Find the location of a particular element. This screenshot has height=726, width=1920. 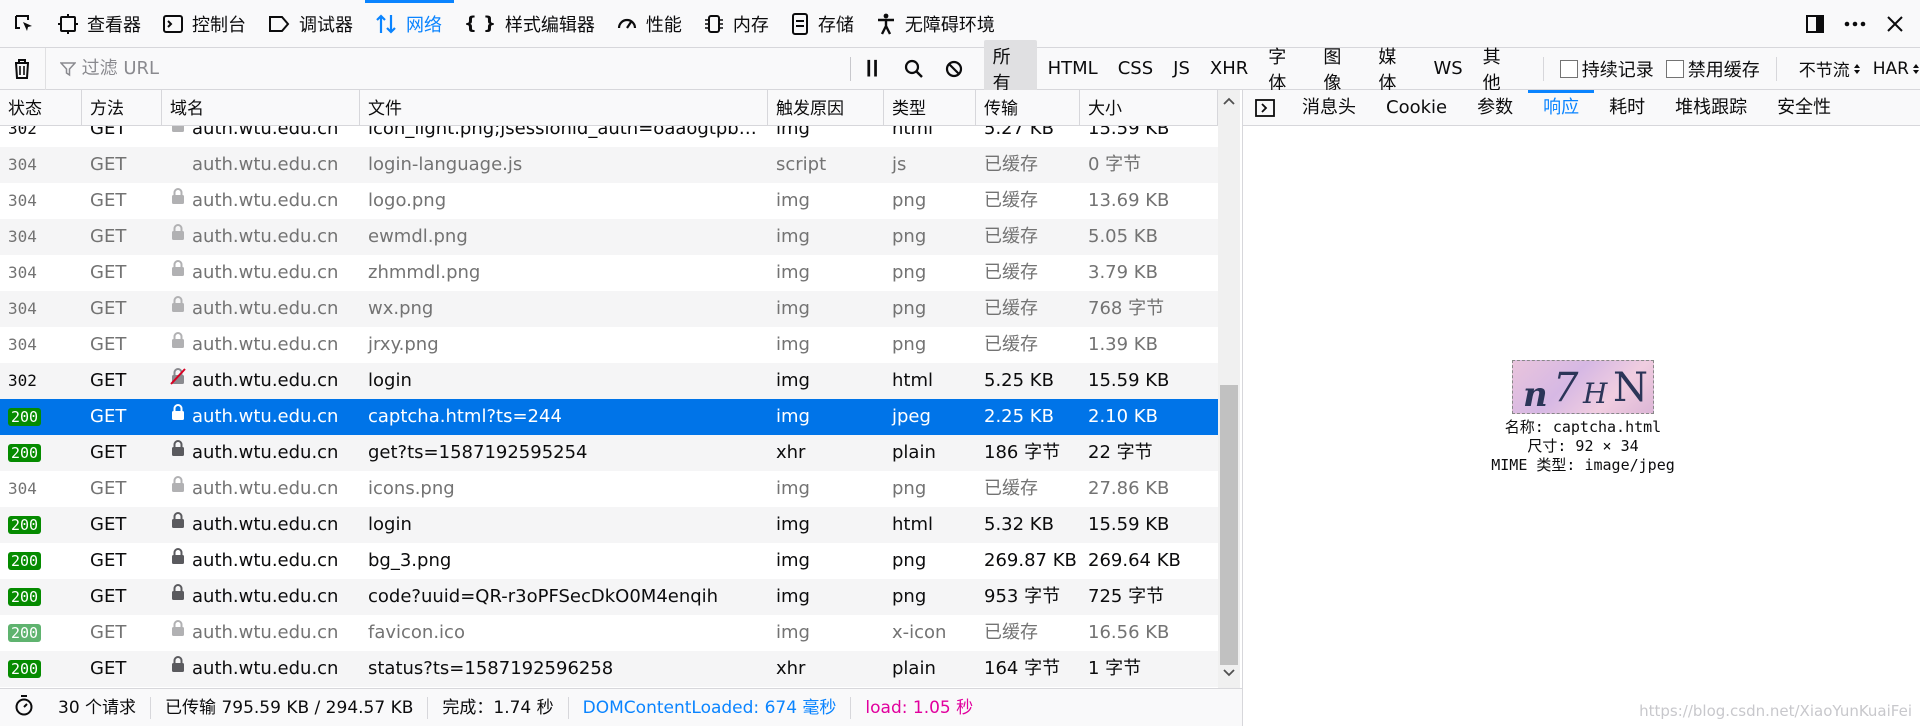

transferred-cell: 5.25 KB is located at coordinates (1019, 380).